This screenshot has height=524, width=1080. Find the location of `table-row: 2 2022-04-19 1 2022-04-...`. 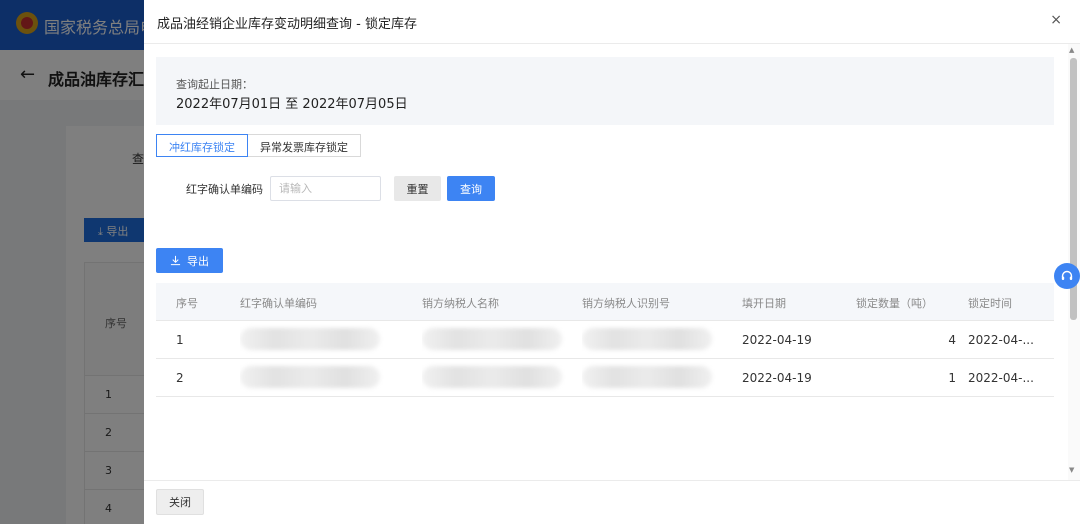

table-row: 2 2022-04-19 1 2022-04-... is located at coordinates (605, 378).